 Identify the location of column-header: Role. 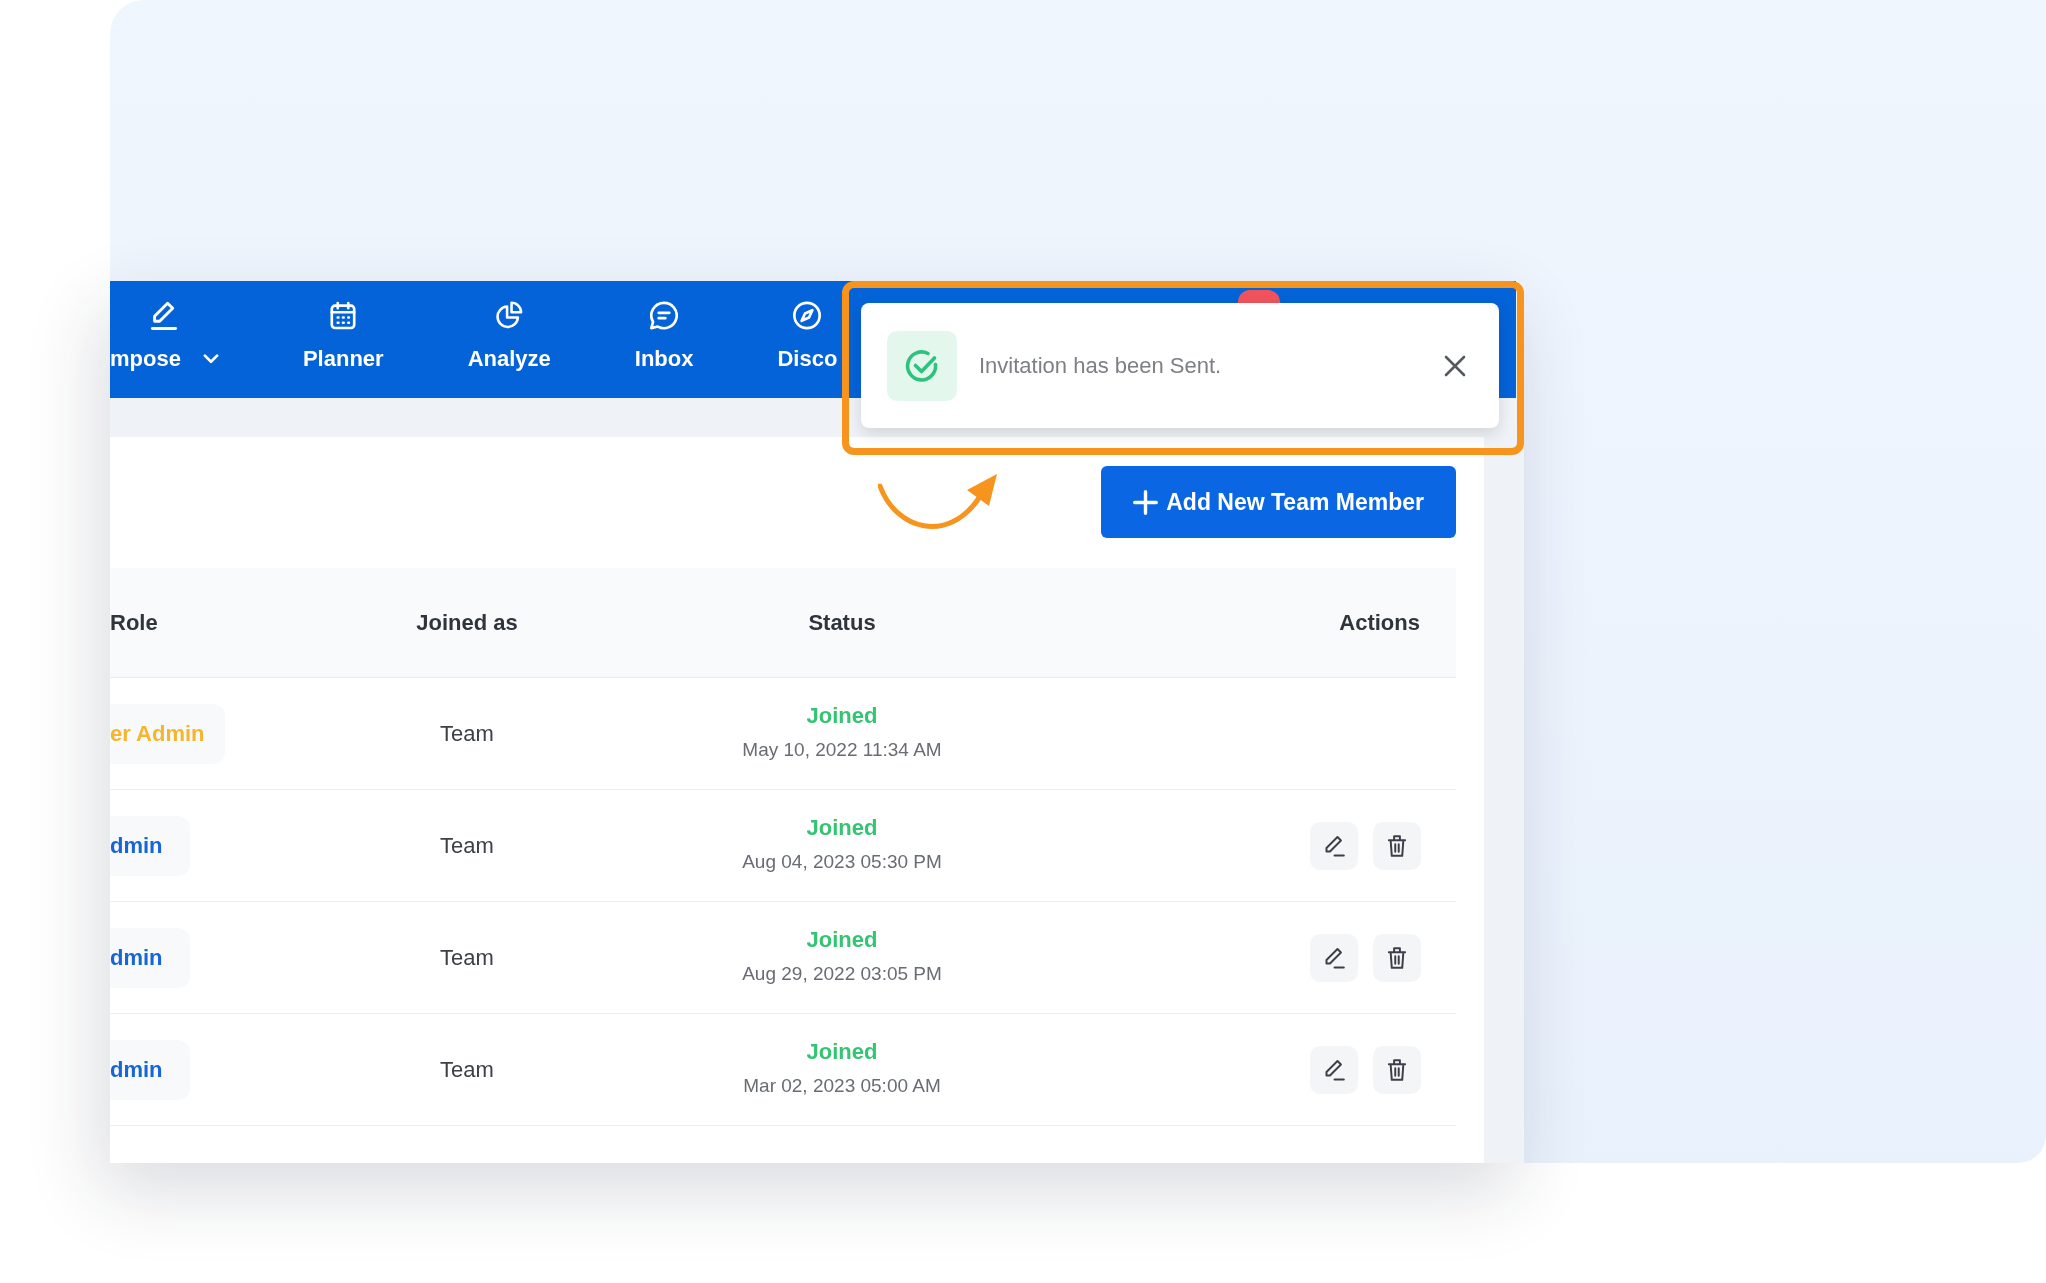
(134, 622).